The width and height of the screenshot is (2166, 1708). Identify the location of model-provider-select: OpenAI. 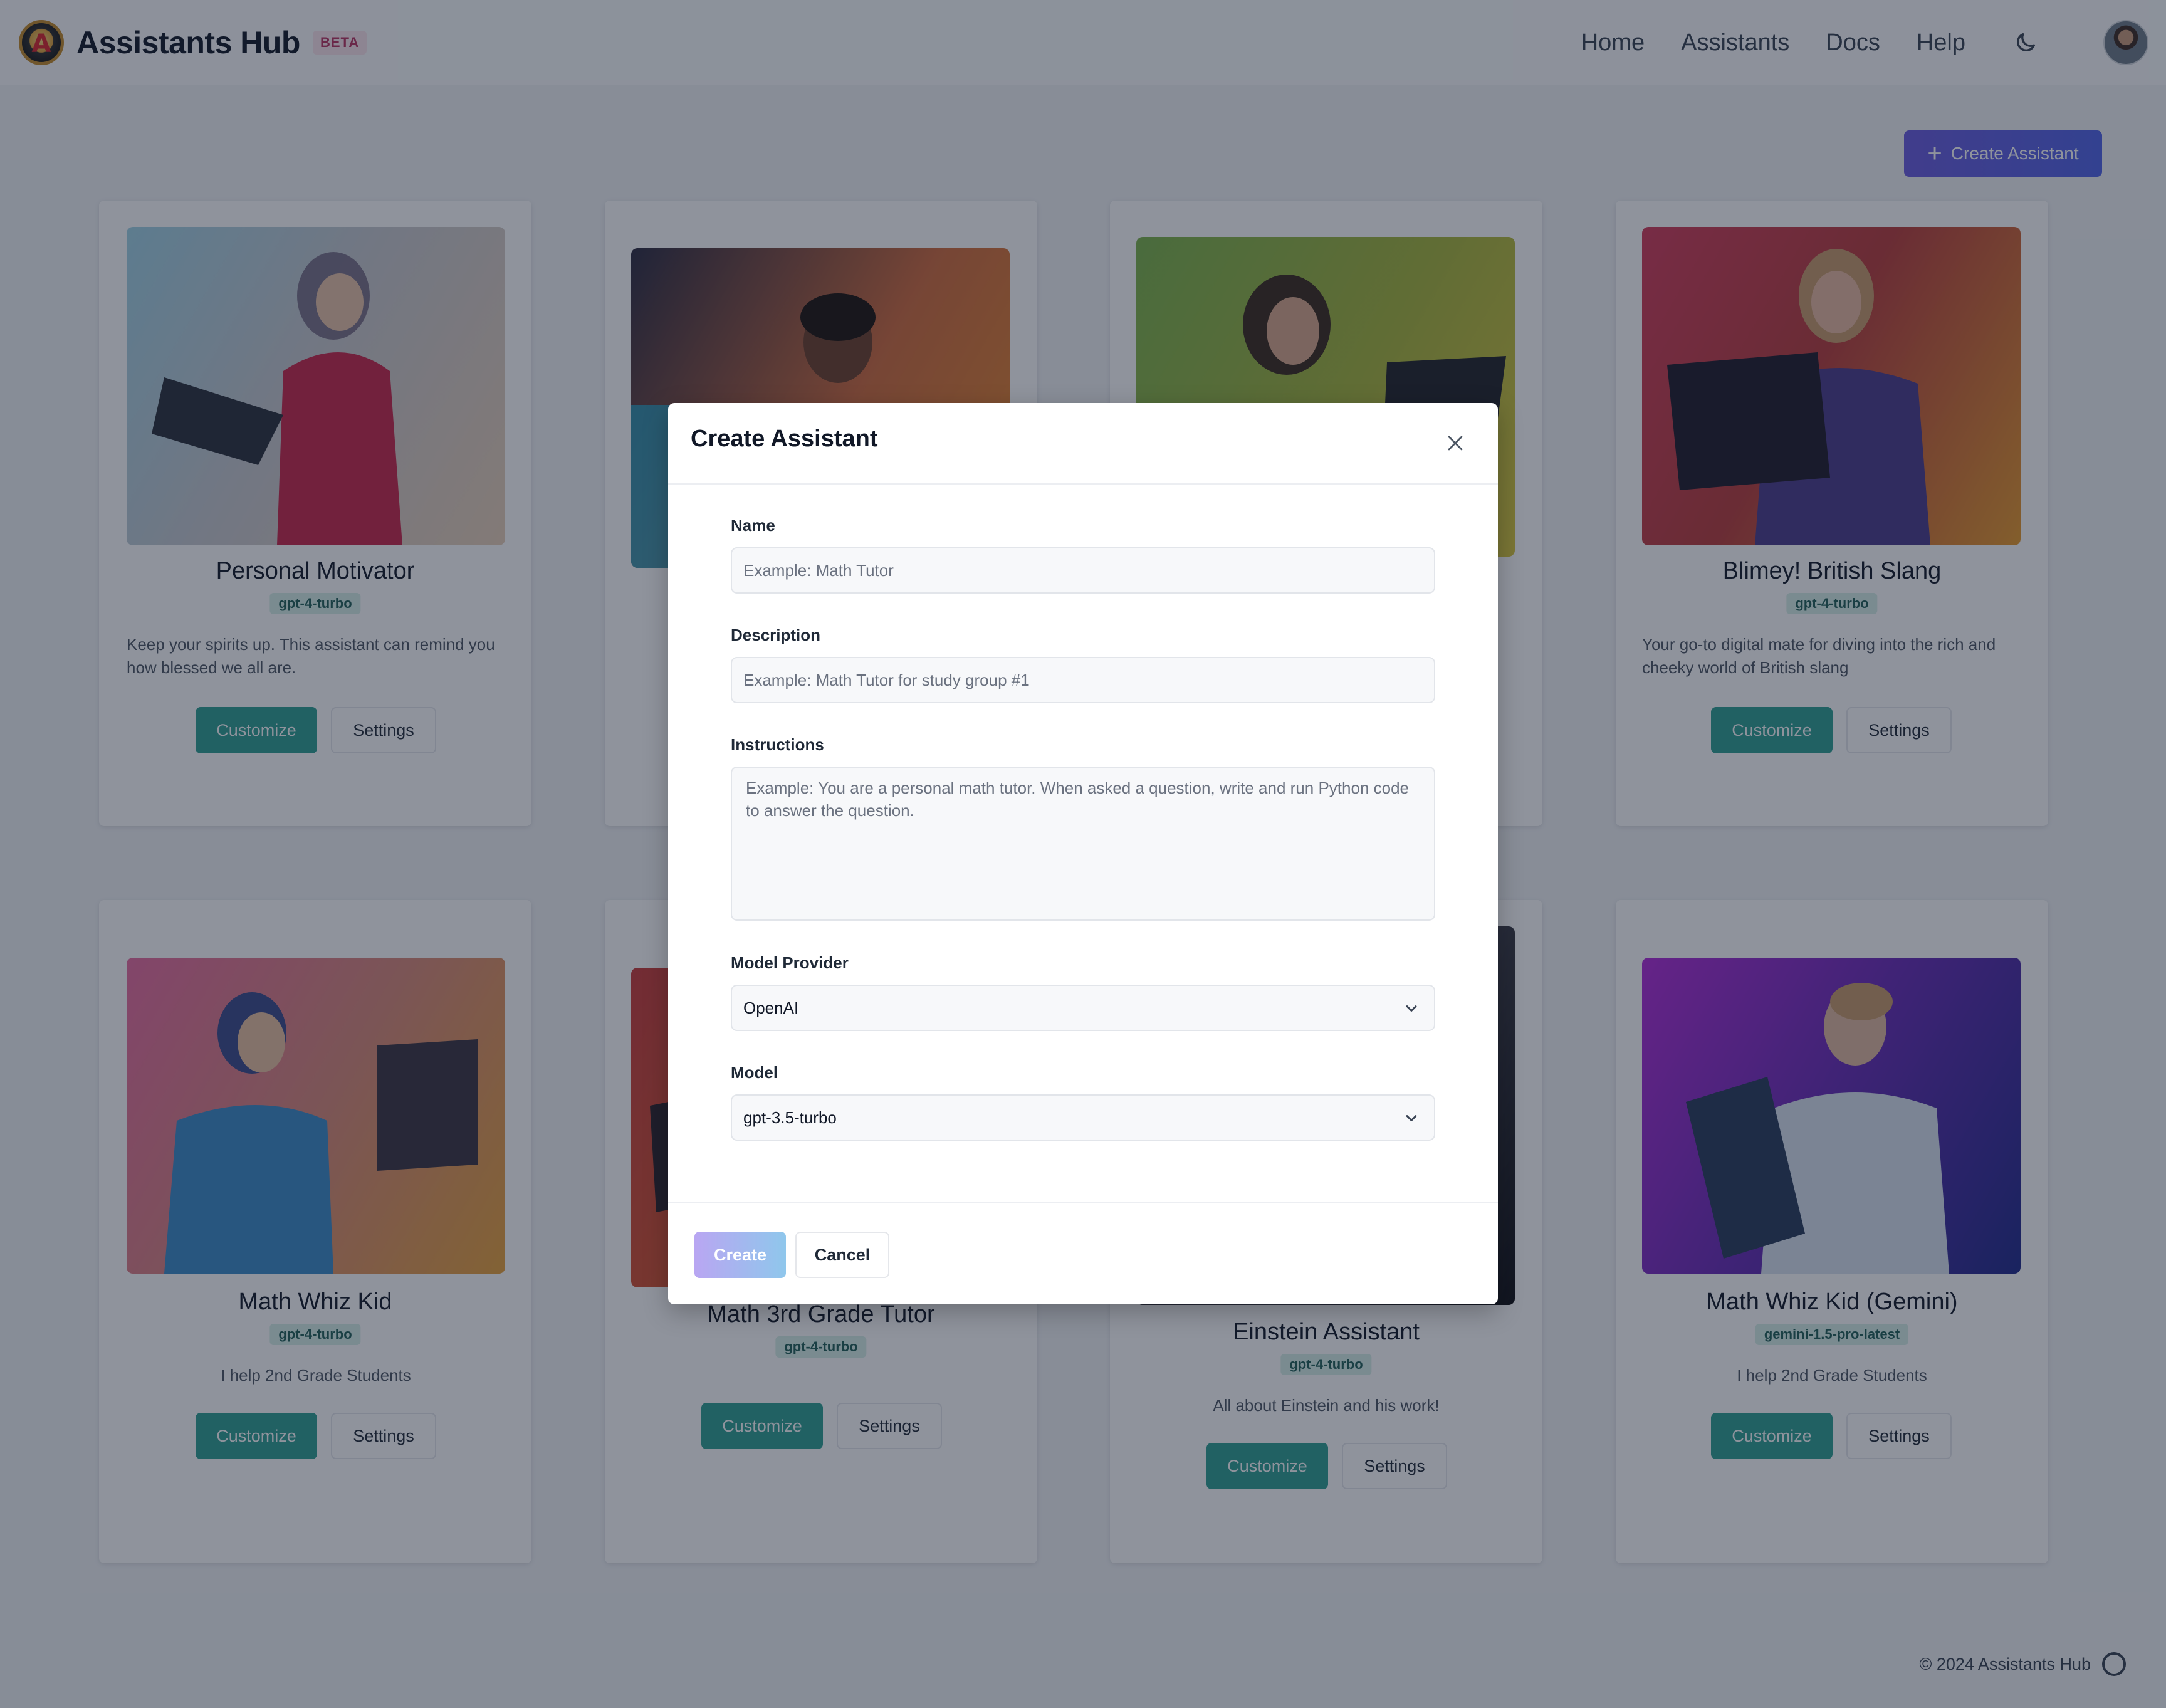
(1083, 1008).